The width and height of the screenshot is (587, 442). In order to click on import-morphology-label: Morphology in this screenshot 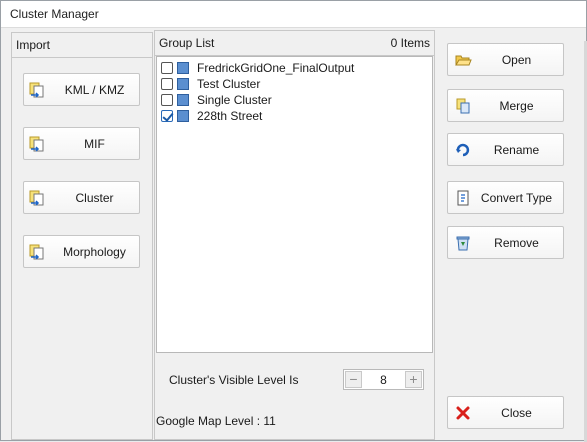, I will do `click(94, 252)`.